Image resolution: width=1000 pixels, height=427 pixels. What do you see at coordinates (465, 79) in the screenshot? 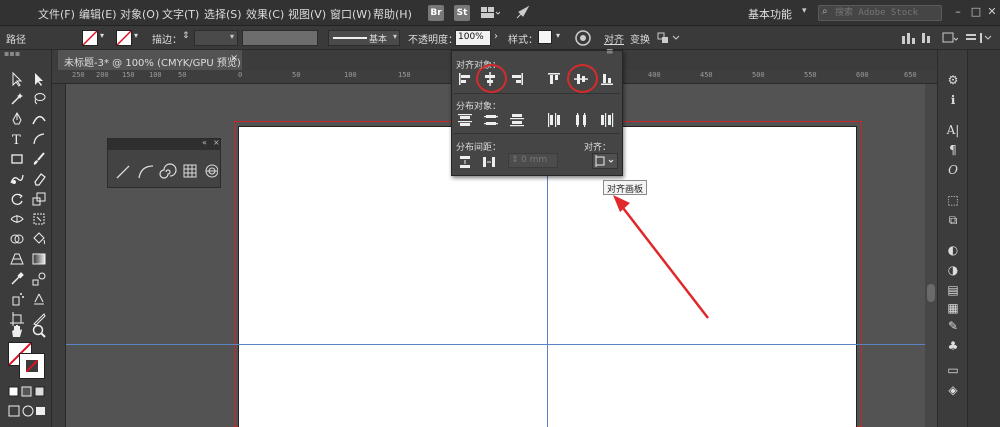
I see `horizontal-align-left-icon` at bounding box center [465, 79].